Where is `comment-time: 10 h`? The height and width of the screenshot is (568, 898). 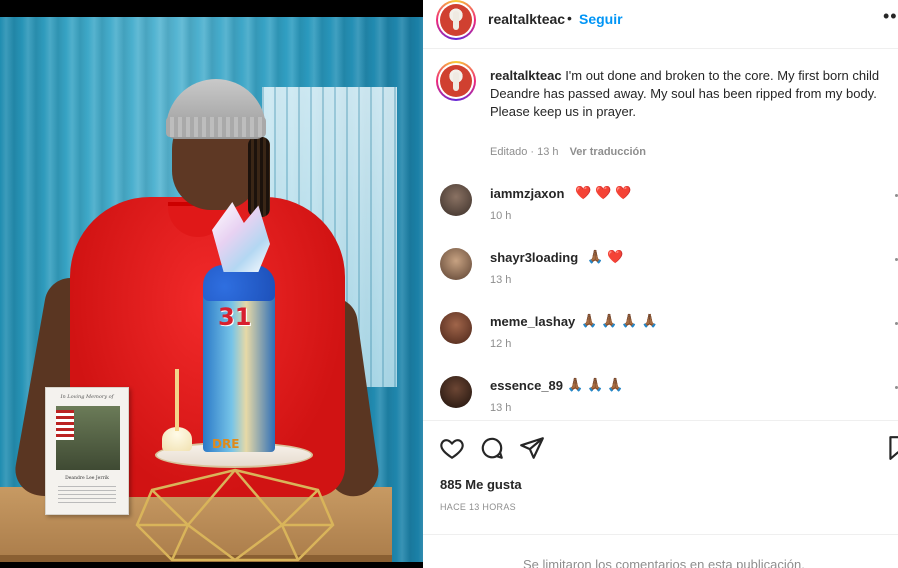 comment-time: 10 h is located at coordinates (501, 216).